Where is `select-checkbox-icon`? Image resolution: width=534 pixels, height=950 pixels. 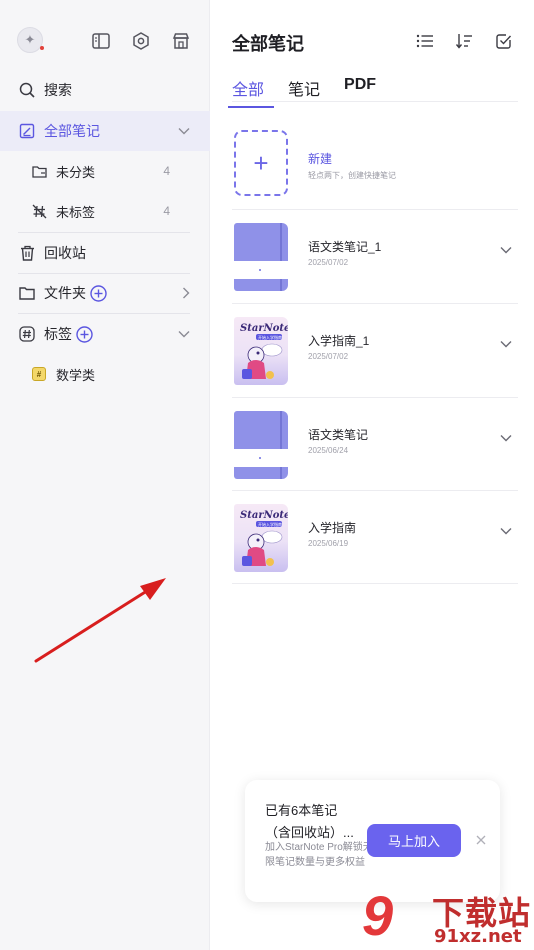 select-checkbox-icon is located at coordinates (504, 41).